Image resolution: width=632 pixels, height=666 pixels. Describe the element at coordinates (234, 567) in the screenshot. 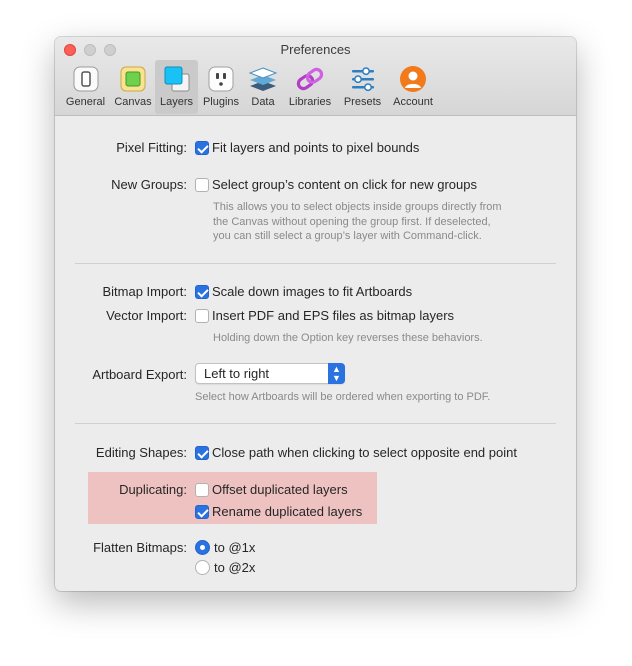

I see `flatten-2x-option: to @2x` at that location.